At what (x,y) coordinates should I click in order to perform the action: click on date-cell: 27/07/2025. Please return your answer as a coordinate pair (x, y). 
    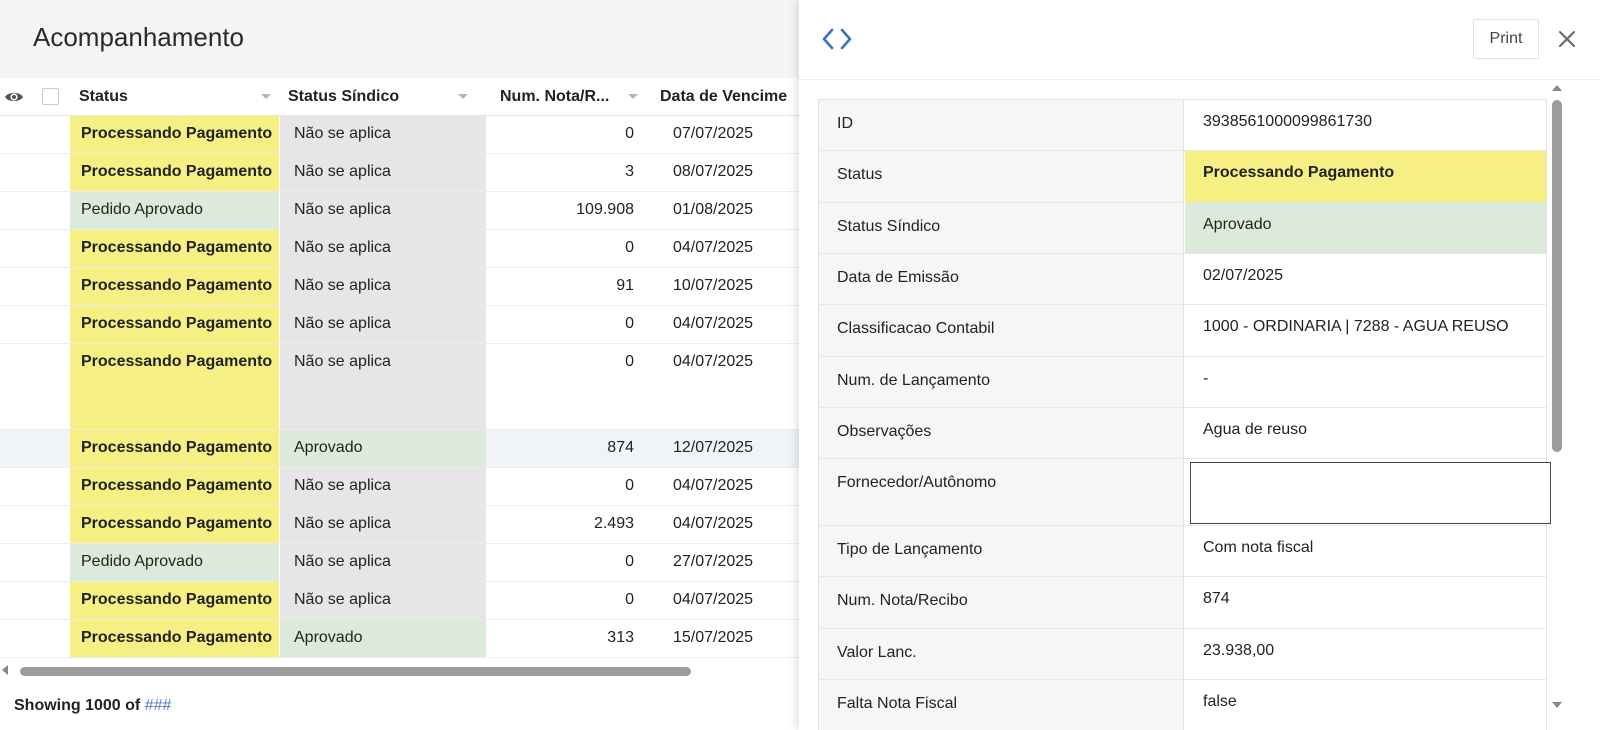
    Looking at the image, I should click on (713, 561).